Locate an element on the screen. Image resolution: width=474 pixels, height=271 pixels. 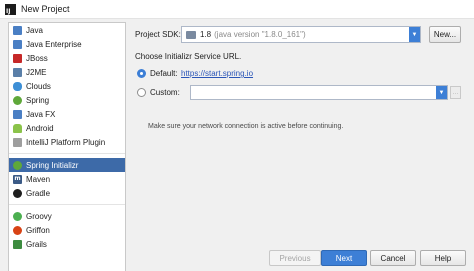
sidebar-item-label: Java FX is located at coordinates (41, 114).